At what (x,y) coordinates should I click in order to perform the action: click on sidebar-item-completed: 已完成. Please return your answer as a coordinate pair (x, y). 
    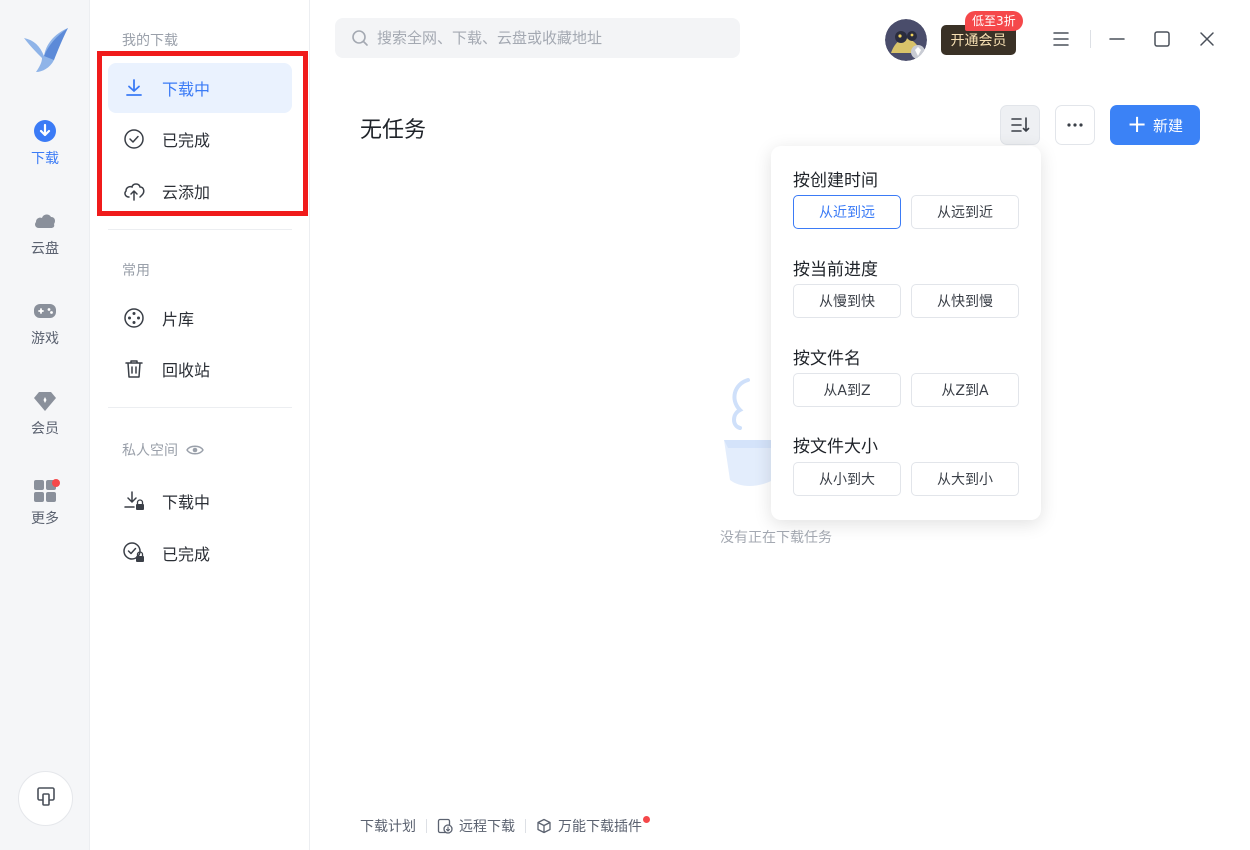
    Looking at the image, I should click on (200, 139).